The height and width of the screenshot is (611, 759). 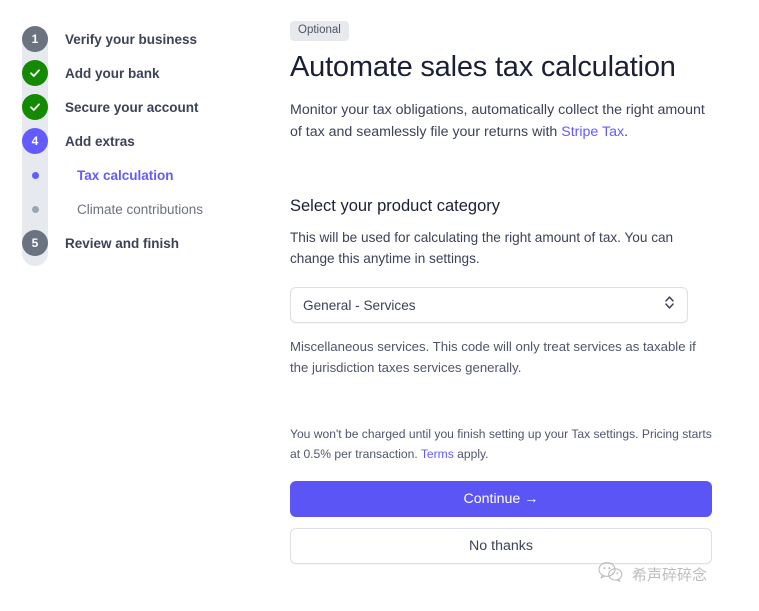 I want to click on sidebar-substep-climate-contributions: Climate contributions, so click(x=145, y=209).